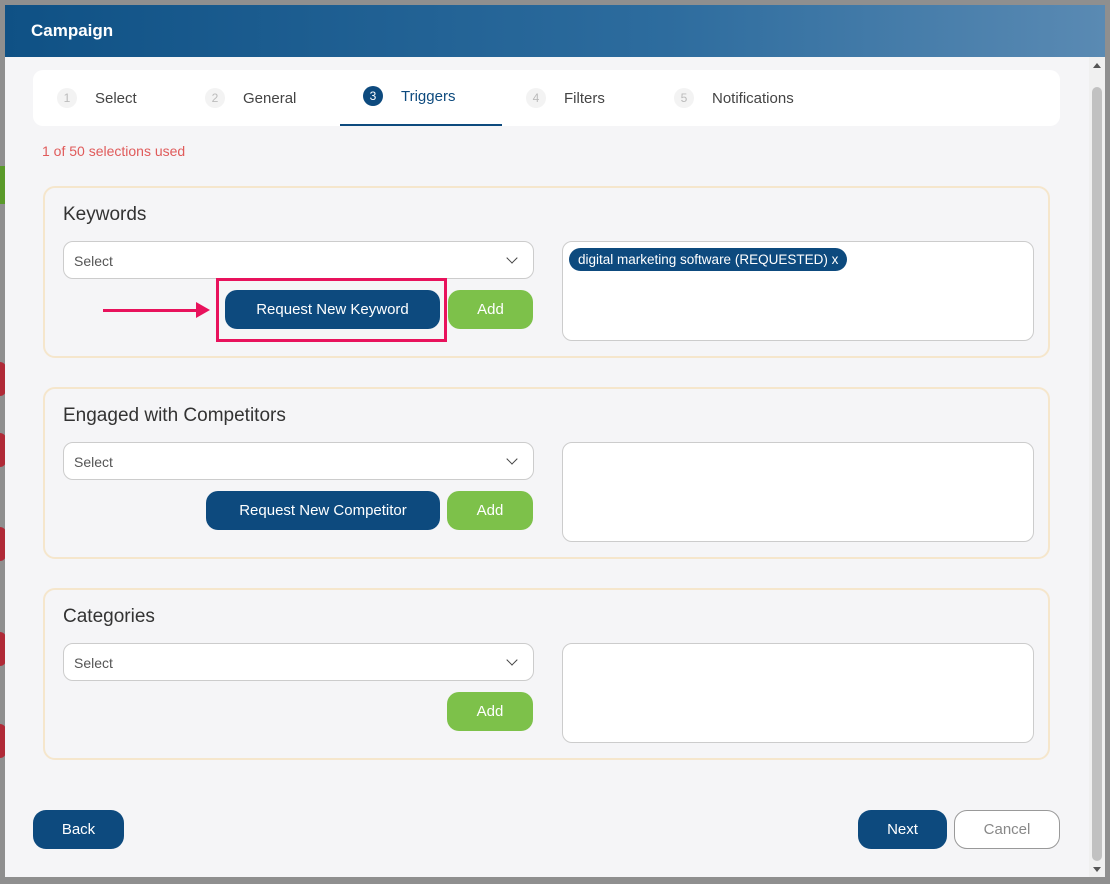 This screenshot has width=1110, height=884. What do you see at coordinates (555, 31) in the screenshot?
I see `modal-header: Campaign` at bounding box center [555, 31].